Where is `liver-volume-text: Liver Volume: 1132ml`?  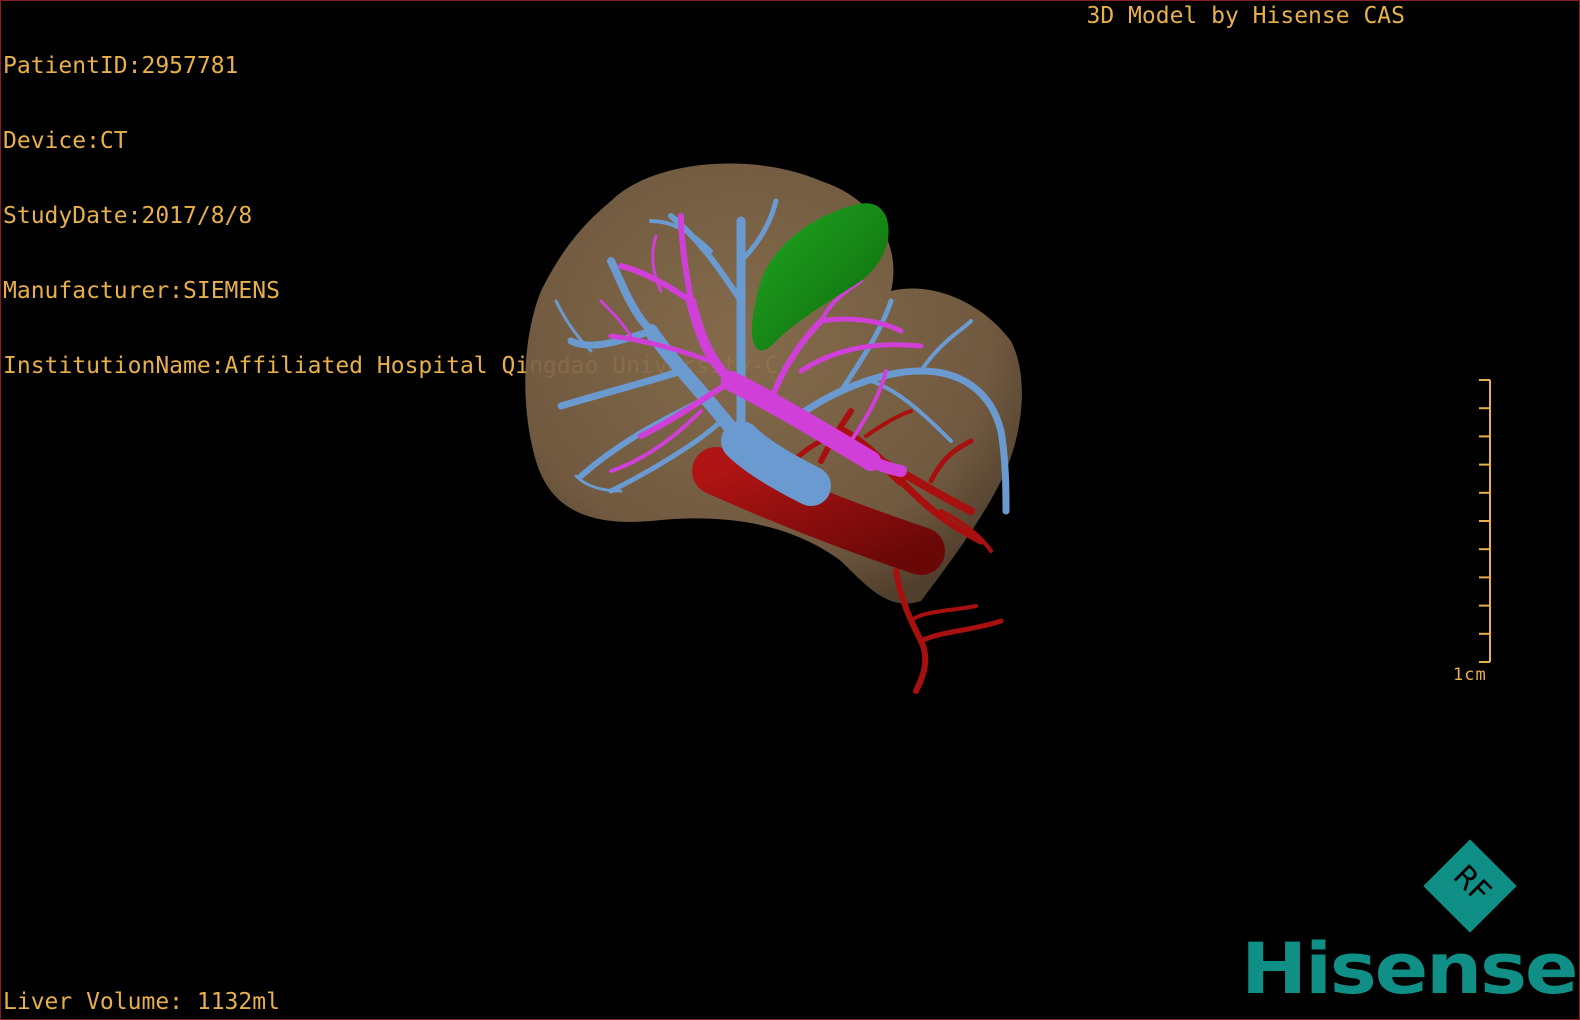 liver-volume-text: Liver Volume: 1132ml is located at coordinates (141, 1002).